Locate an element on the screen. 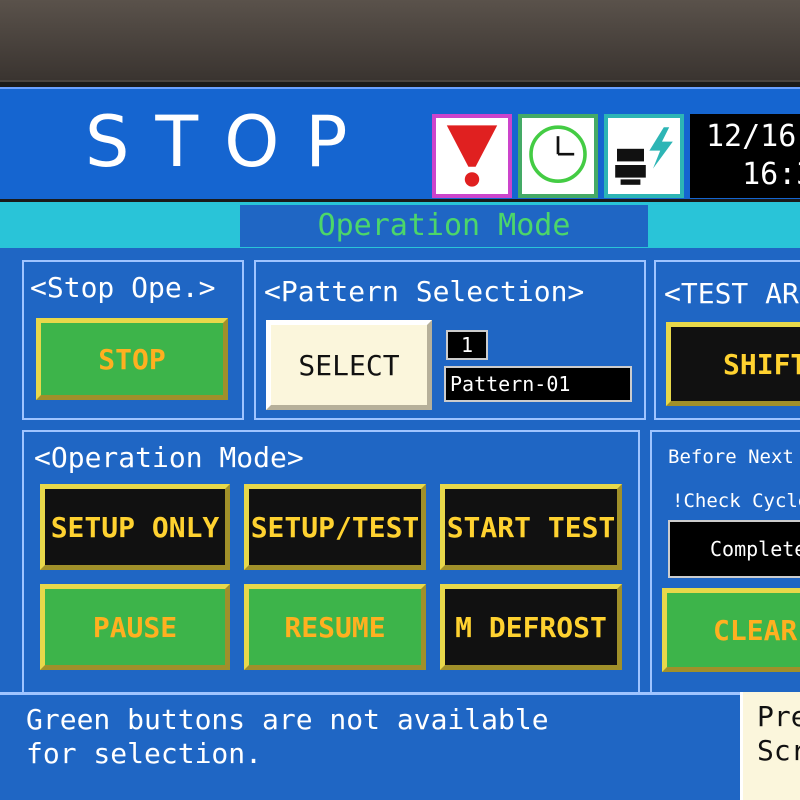  monitor-bezel is located at coordinates (400, 40).